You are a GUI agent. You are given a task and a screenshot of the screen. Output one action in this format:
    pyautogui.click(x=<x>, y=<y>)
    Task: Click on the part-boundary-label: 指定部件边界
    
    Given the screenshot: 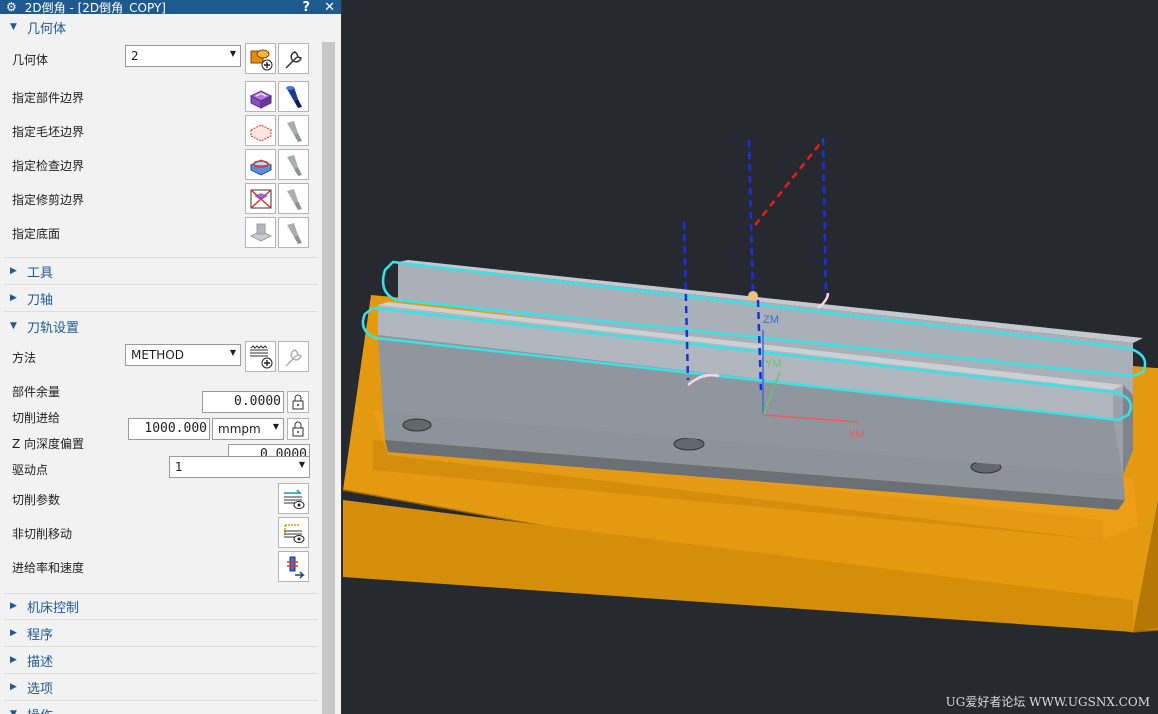 What is the action you would take?
    pyautogui.click(x=48, y=98)
    